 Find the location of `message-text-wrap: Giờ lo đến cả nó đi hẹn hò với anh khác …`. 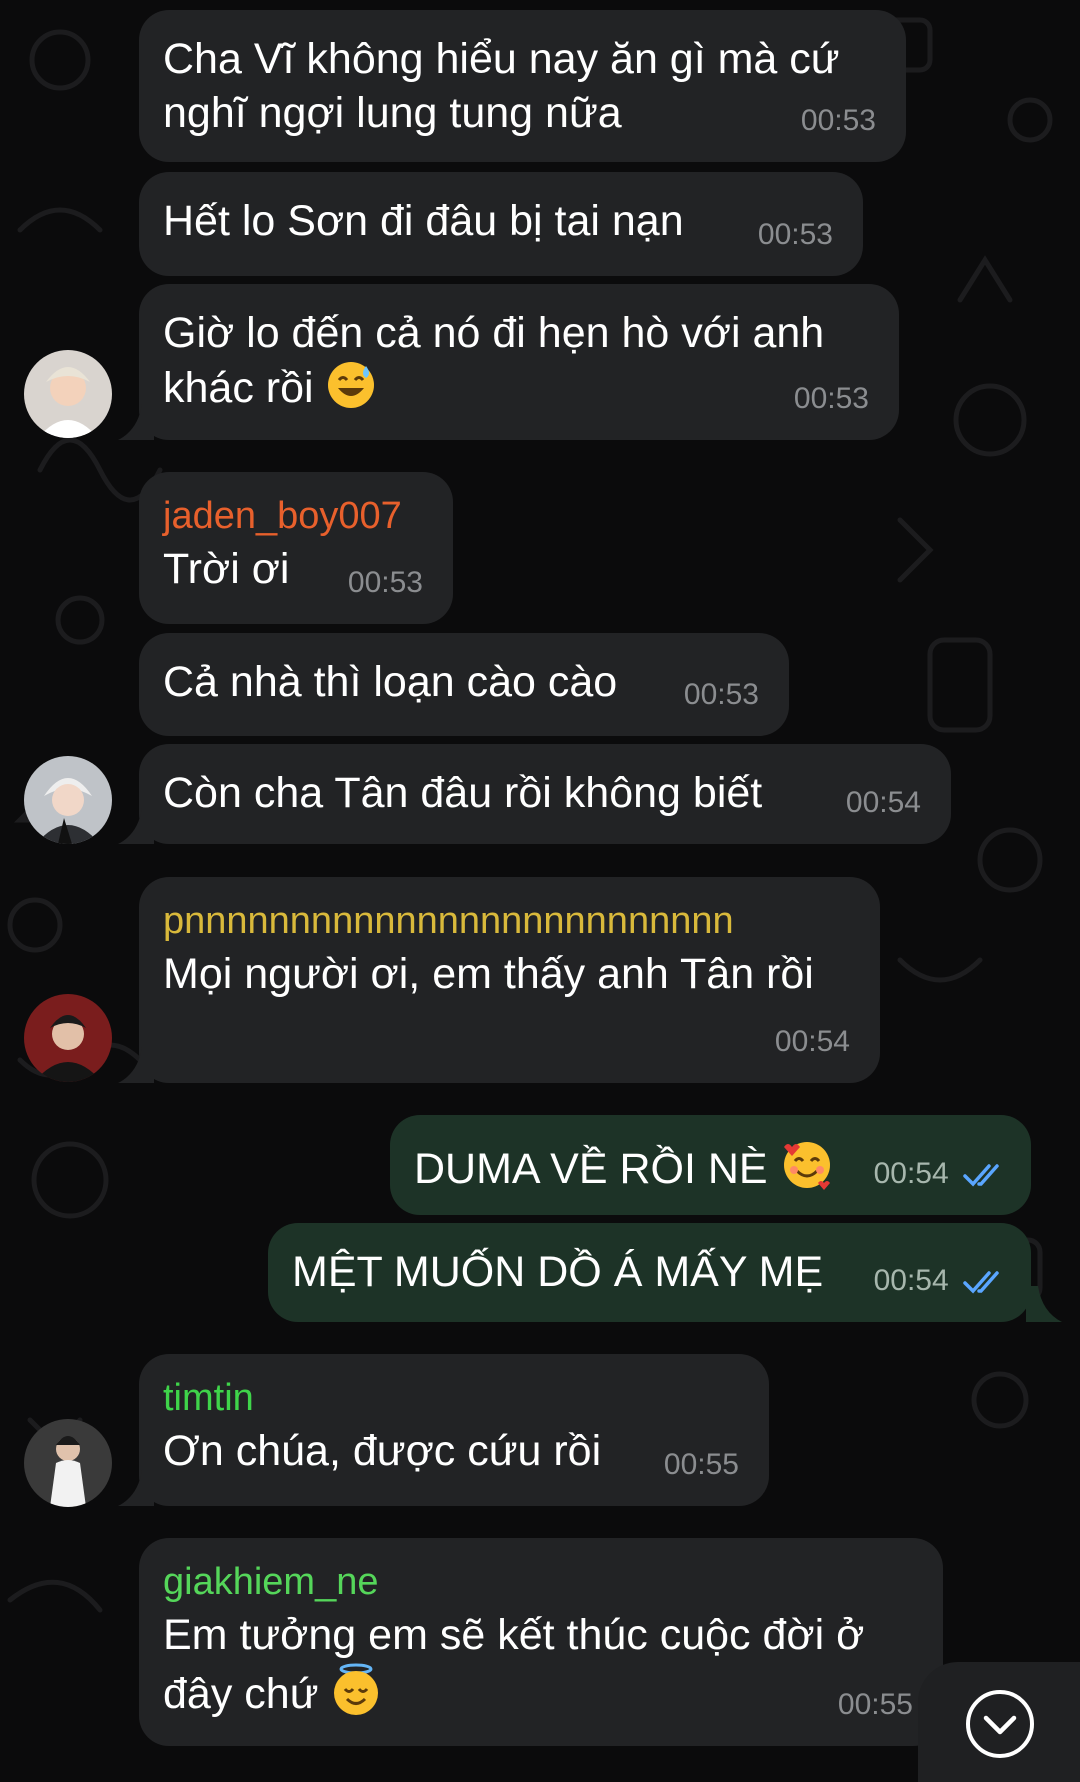

message-text-wrap: Giờ lo đến cả nó đi hẹn hò với anh khác … is located at coordinates (519, 364).